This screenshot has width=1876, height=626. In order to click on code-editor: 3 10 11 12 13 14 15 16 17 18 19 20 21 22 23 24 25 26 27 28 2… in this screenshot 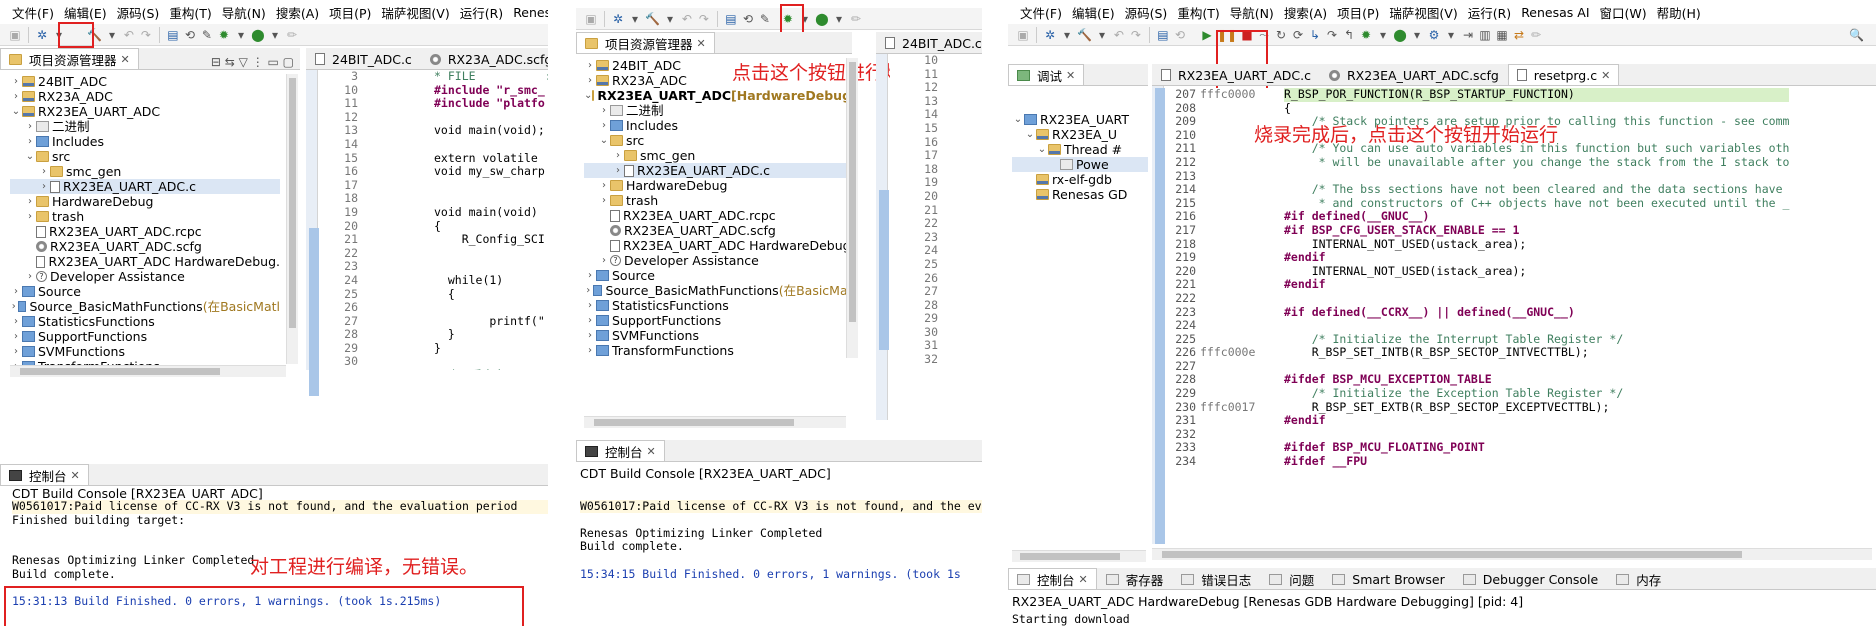, I will do `click(434, 220)`.